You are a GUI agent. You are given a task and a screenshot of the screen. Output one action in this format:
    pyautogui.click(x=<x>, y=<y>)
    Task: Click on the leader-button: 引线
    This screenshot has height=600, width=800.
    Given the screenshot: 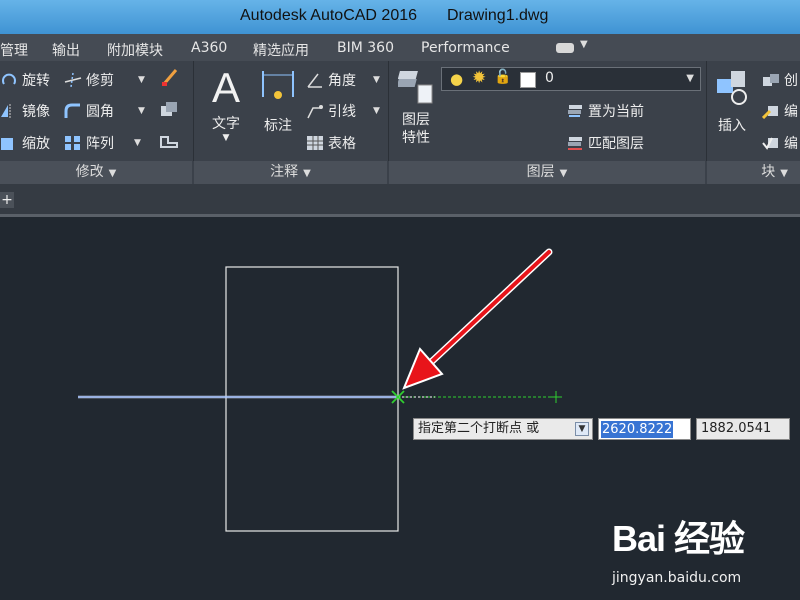 What is the action you would take?
    pyautogui.click(x=331, y=111)
    